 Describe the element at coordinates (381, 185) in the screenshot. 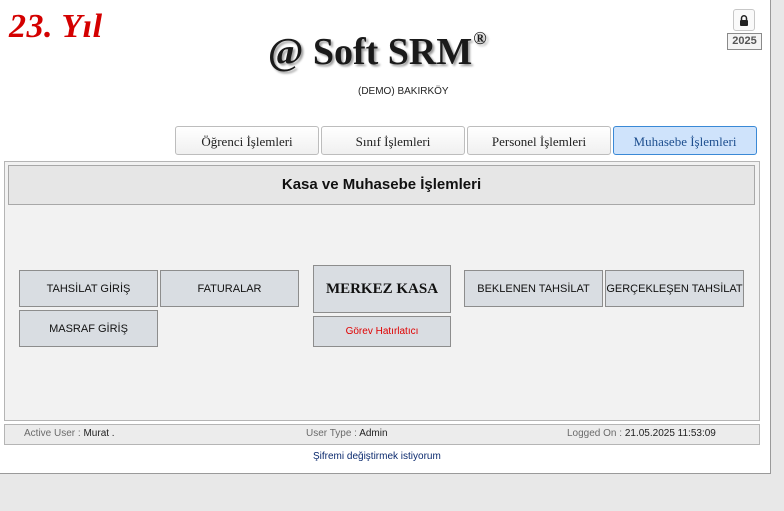

I see `panel-title: Kasa ve Muhasebe İşlemleri` at that location.